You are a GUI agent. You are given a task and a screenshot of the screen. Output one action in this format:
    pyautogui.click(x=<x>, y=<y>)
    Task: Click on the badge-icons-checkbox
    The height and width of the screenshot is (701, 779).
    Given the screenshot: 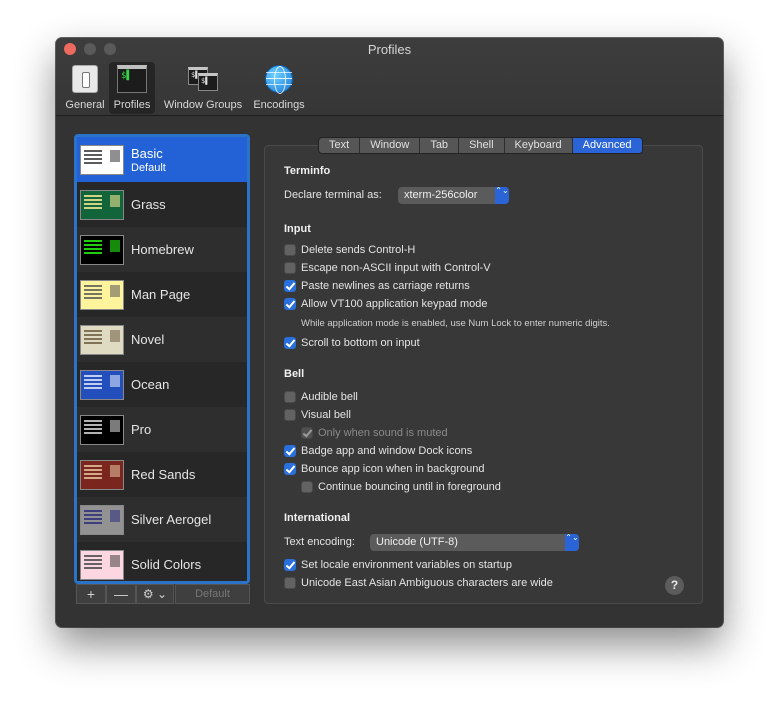 What is the action you would take?
    pyautogui.click(x=290, y=451)
    